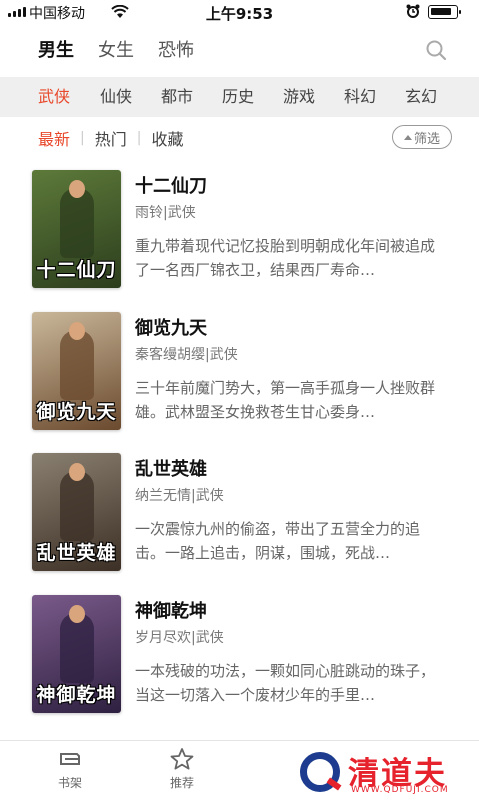  What do you see at coordinates (421, 97) in the screenshot?
I see `category-xuanhuan: 玄幻` at bounding box center [421, 97].